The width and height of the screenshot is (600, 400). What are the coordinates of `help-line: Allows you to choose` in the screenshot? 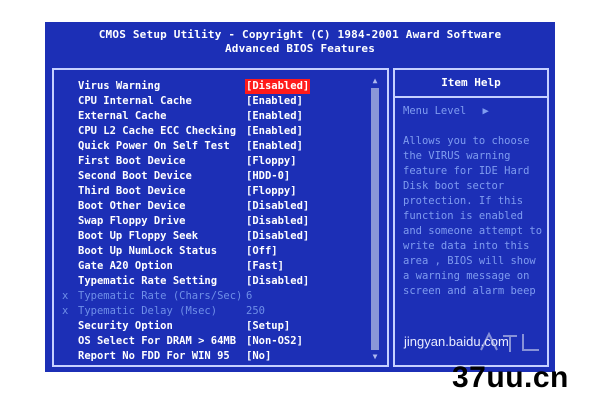 It's located at (466, 141).